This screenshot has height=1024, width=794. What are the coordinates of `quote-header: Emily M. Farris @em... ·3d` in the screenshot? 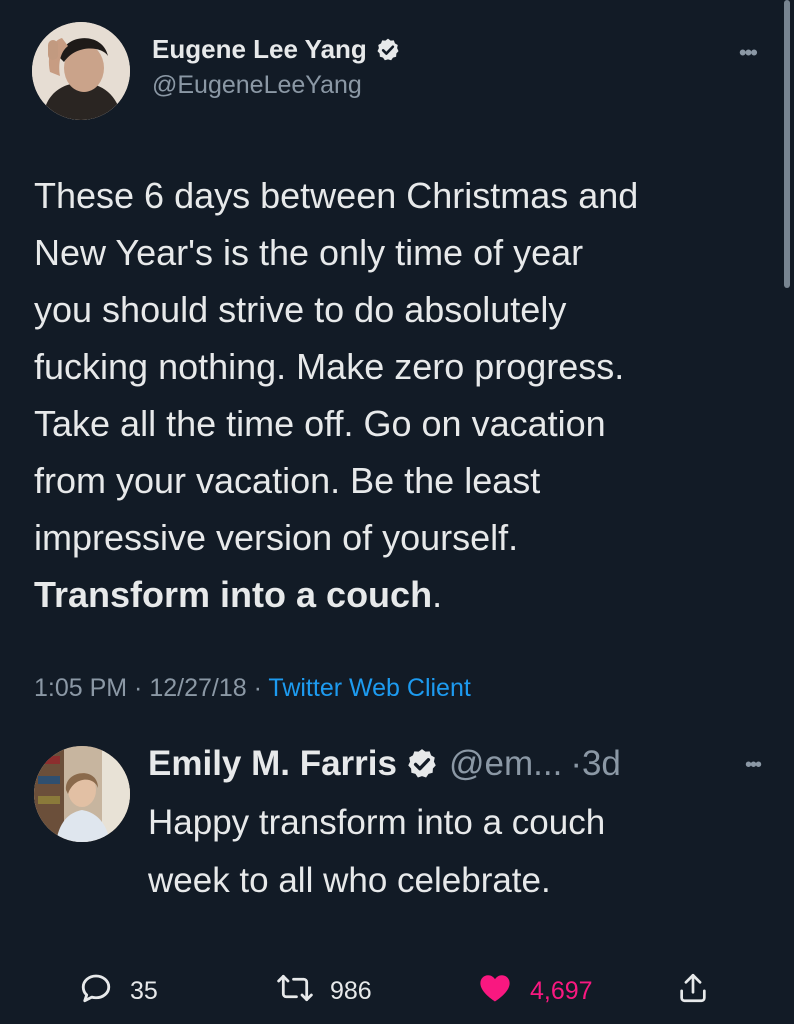 It's located at (384, 764).